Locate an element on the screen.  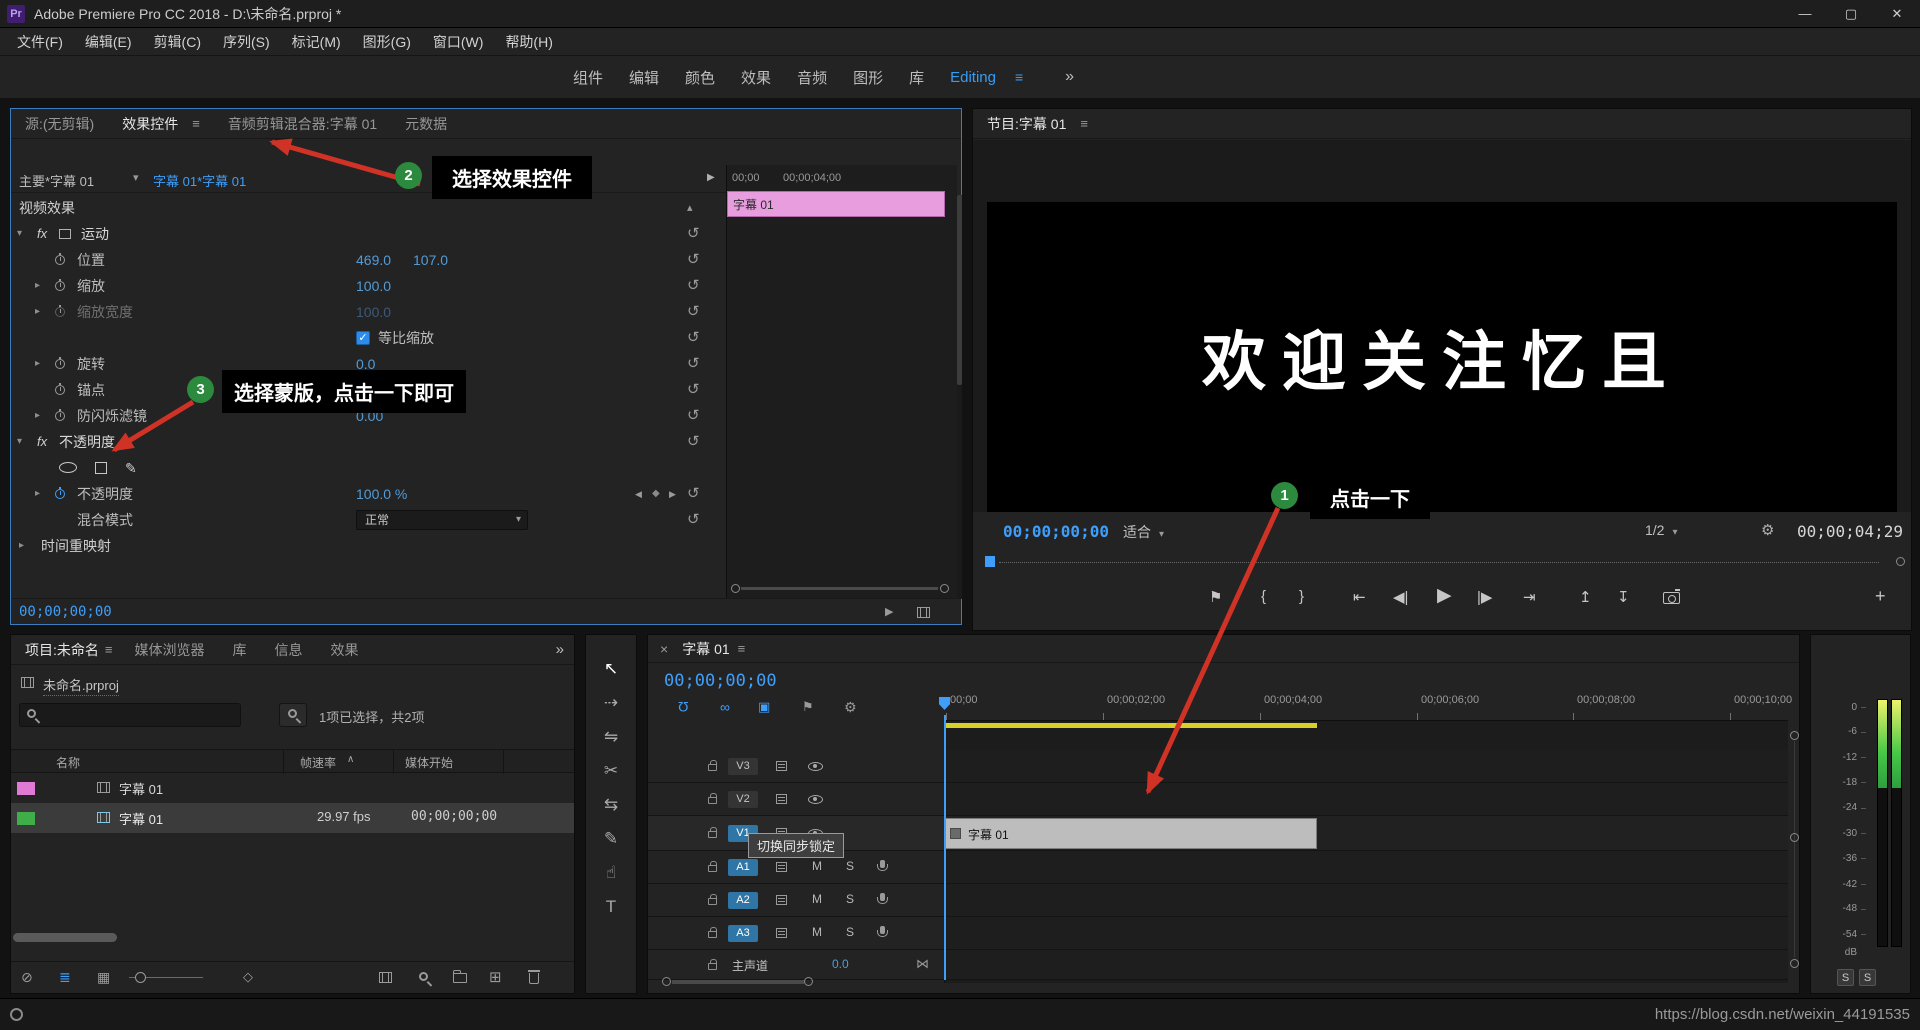
fx-badge: fx is located at coordinates (42, 234).